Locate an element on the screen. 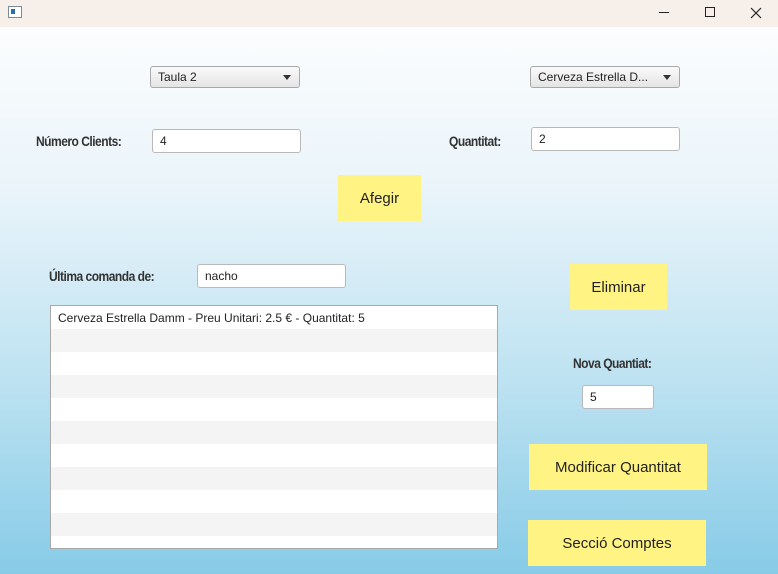  close-button is located at coordinates (755, 13).